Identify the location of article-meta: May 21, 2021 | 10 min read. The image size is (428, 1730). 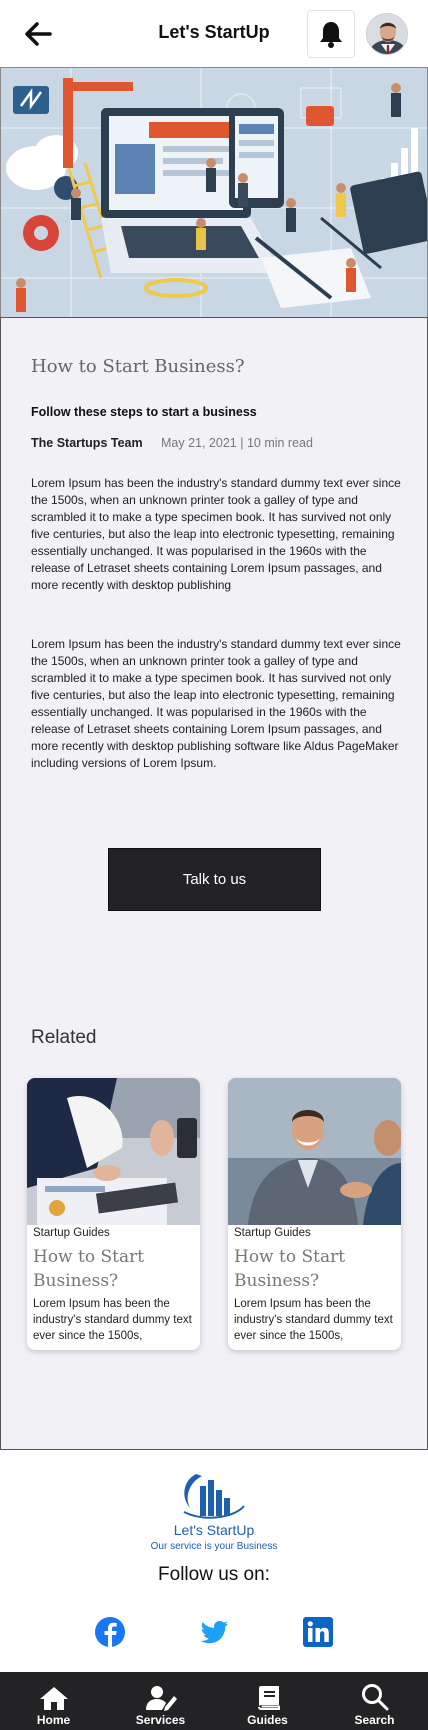
(237, 443).